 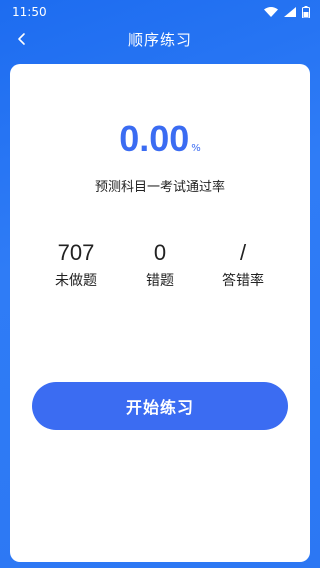 What do you see at coordinates (243, 252) in the screenshot?
I see `stat-value: /` at bounding box center [243, 252].